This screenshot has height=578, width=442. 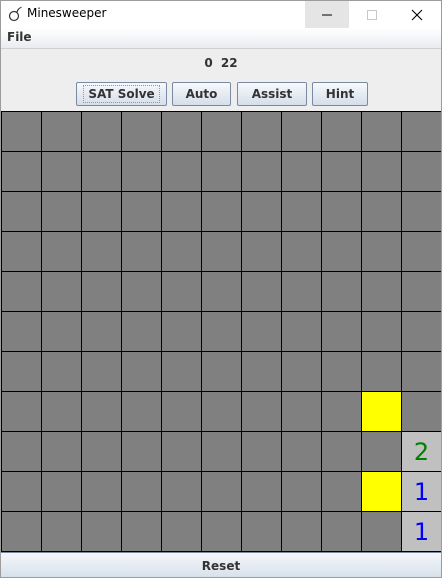 What do you see at coordinates (221, 564) in the screenshot?
I see `reset-button: Reset` at bounding box center [221, 564].